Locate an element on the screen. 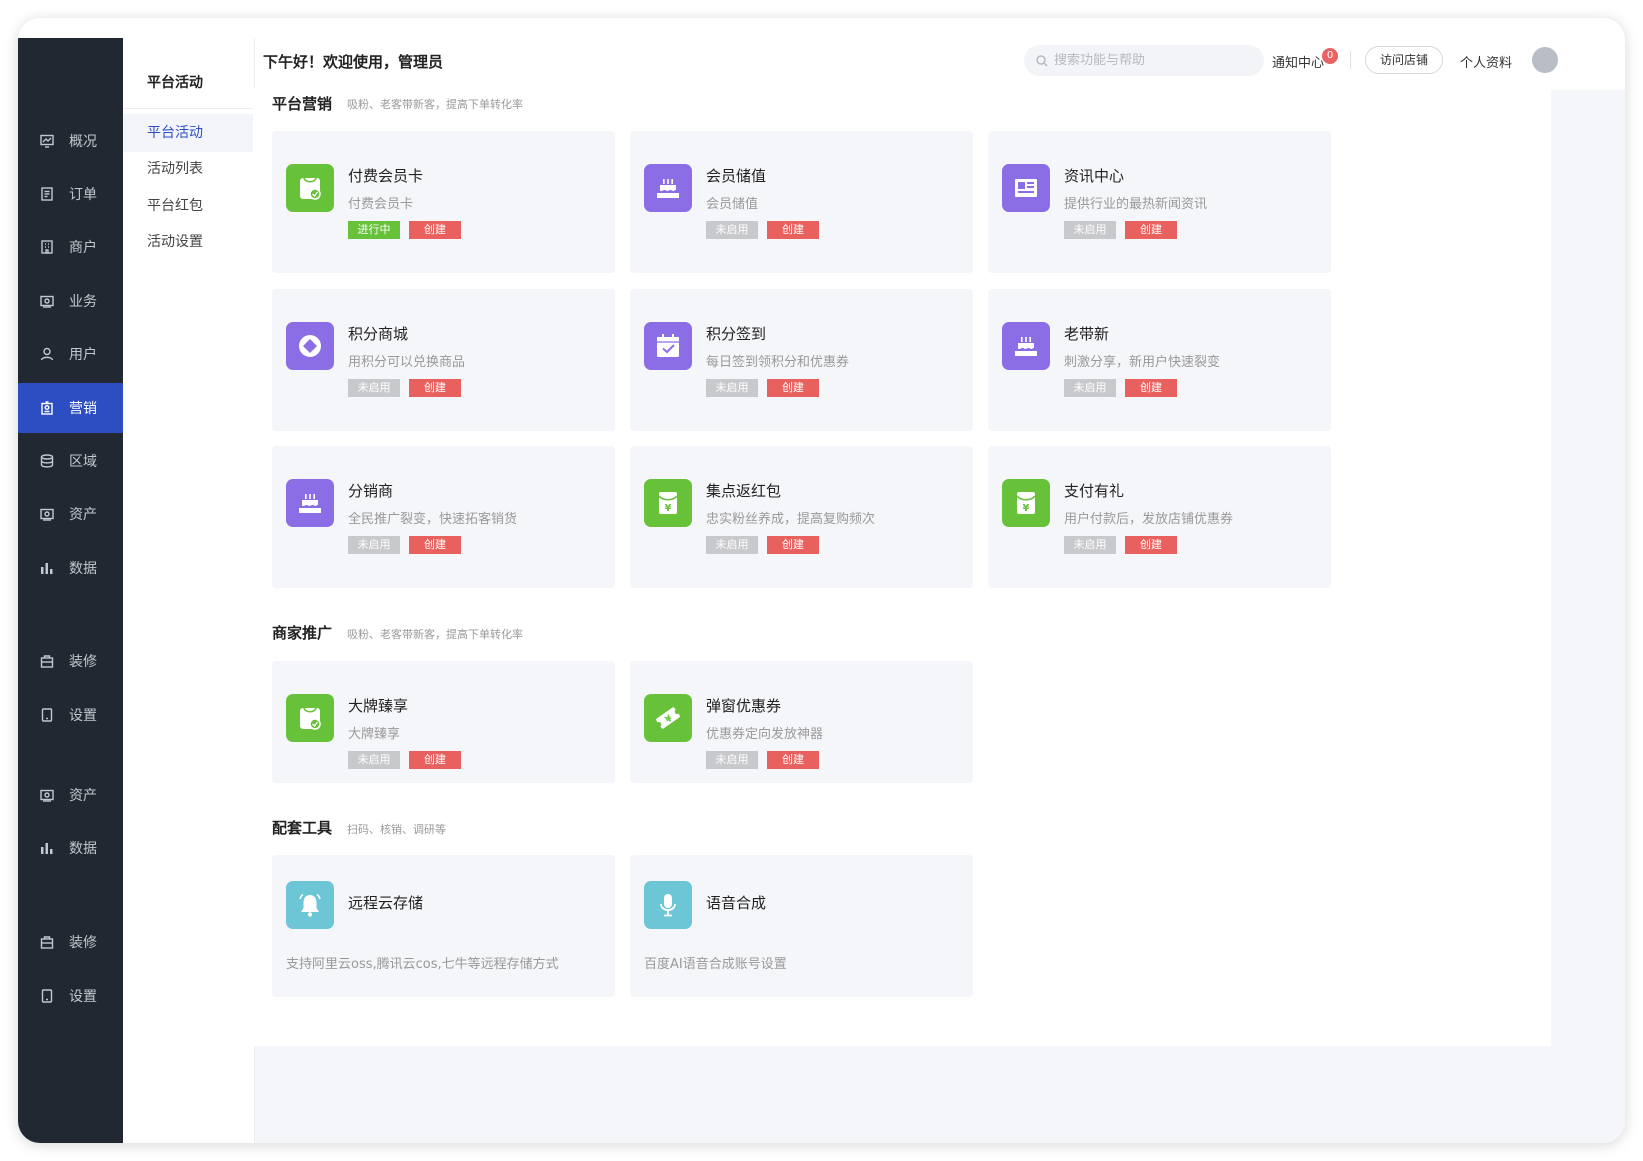 This screenshot has width=1643, height=1161. subnav-item-activity-settings: 活动设置 is located at coordinates (188, 242).